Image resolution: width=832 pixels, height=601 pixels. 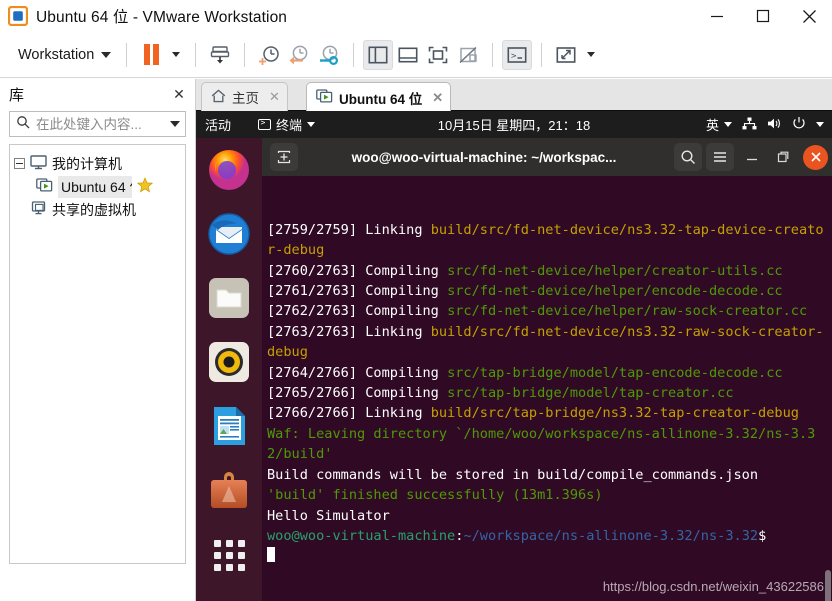 I want to click on manage-snapshots-button, so click(x=329, y=55).